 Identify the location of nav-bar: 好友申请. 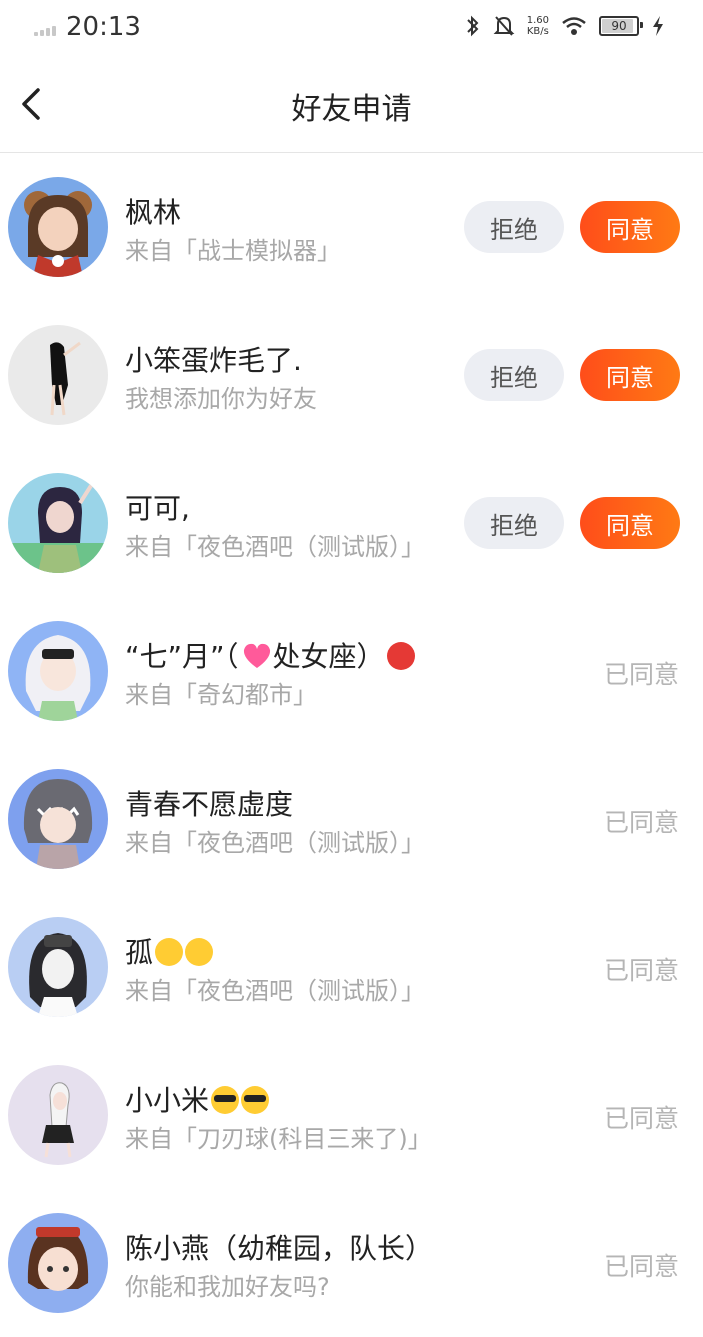
(351, 104).